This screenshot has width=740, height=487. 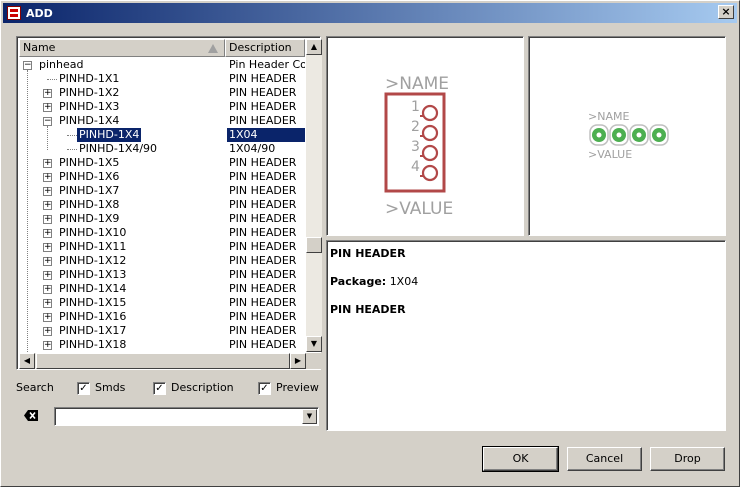 What do you see at coordinates (314, 195) in the screenshot?
I see `tree-vertical-scrollbar: ▲ ▼` at bounding box center [314, 195].